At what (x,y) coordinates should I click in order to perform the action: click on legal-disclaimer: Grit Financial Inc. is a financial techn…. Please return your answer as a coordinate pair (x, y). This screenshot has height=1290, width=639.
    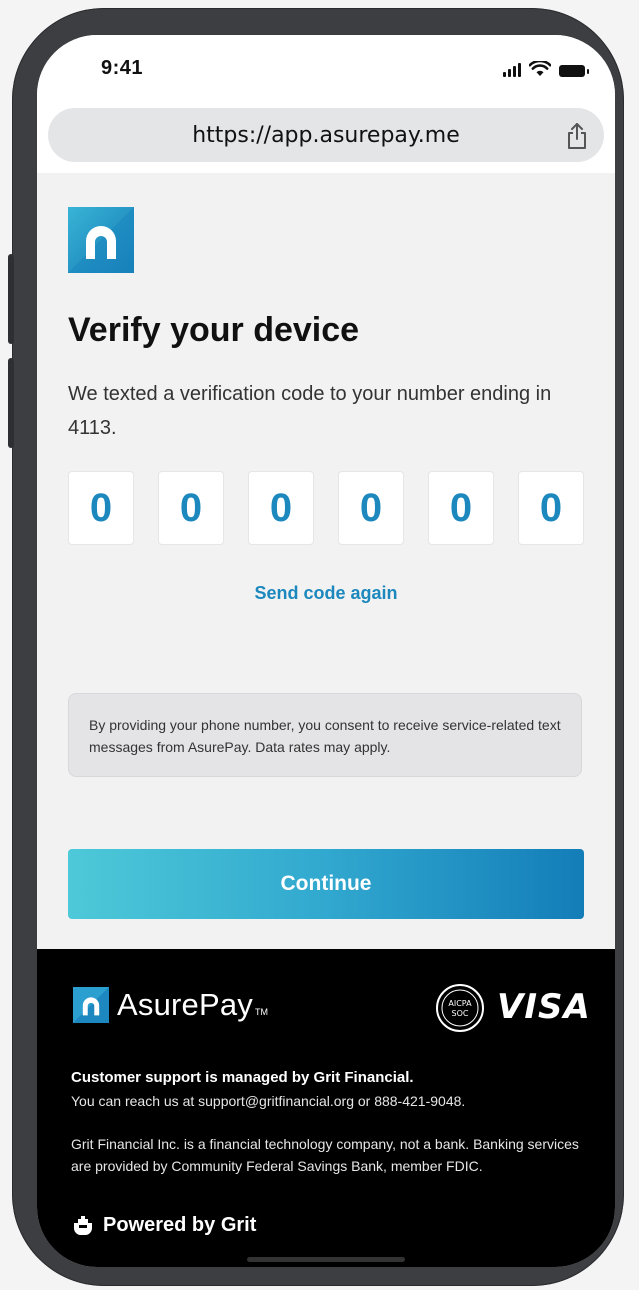
    Looking at the image, I should click on (325, 1155).